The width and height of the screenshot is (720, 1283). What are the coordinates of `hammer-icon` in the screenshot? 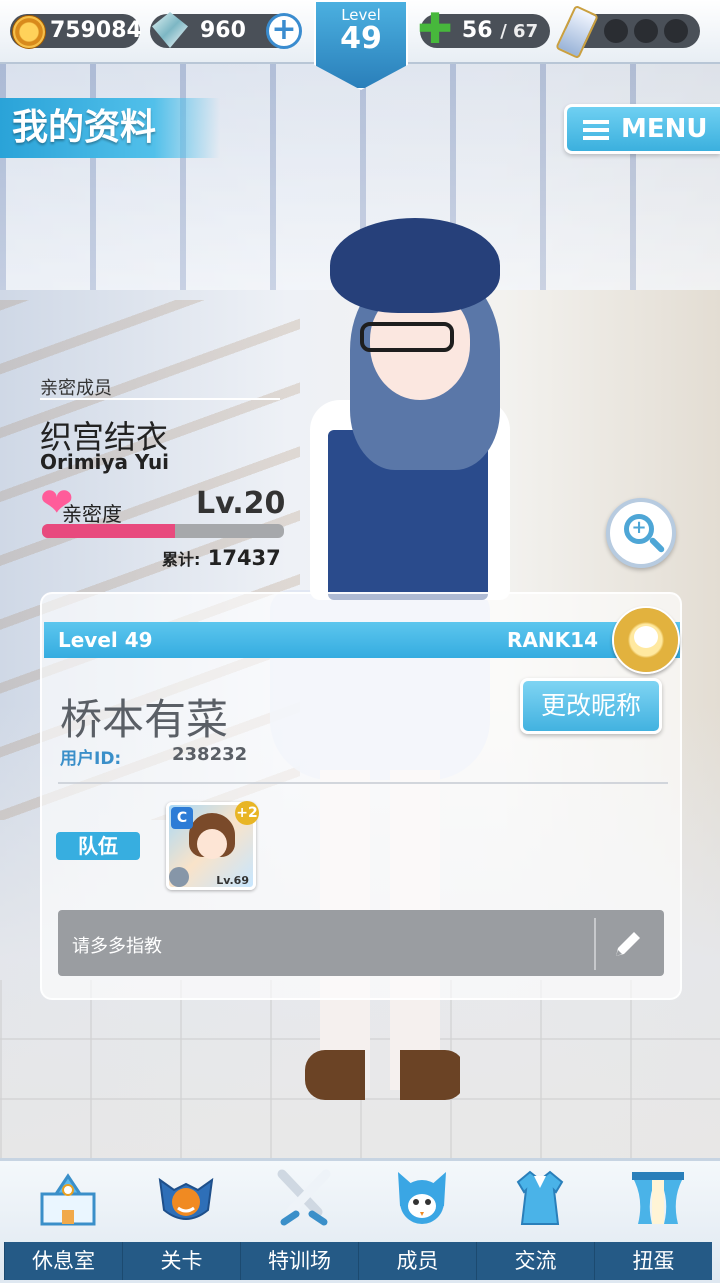 It's located at (179, 877).